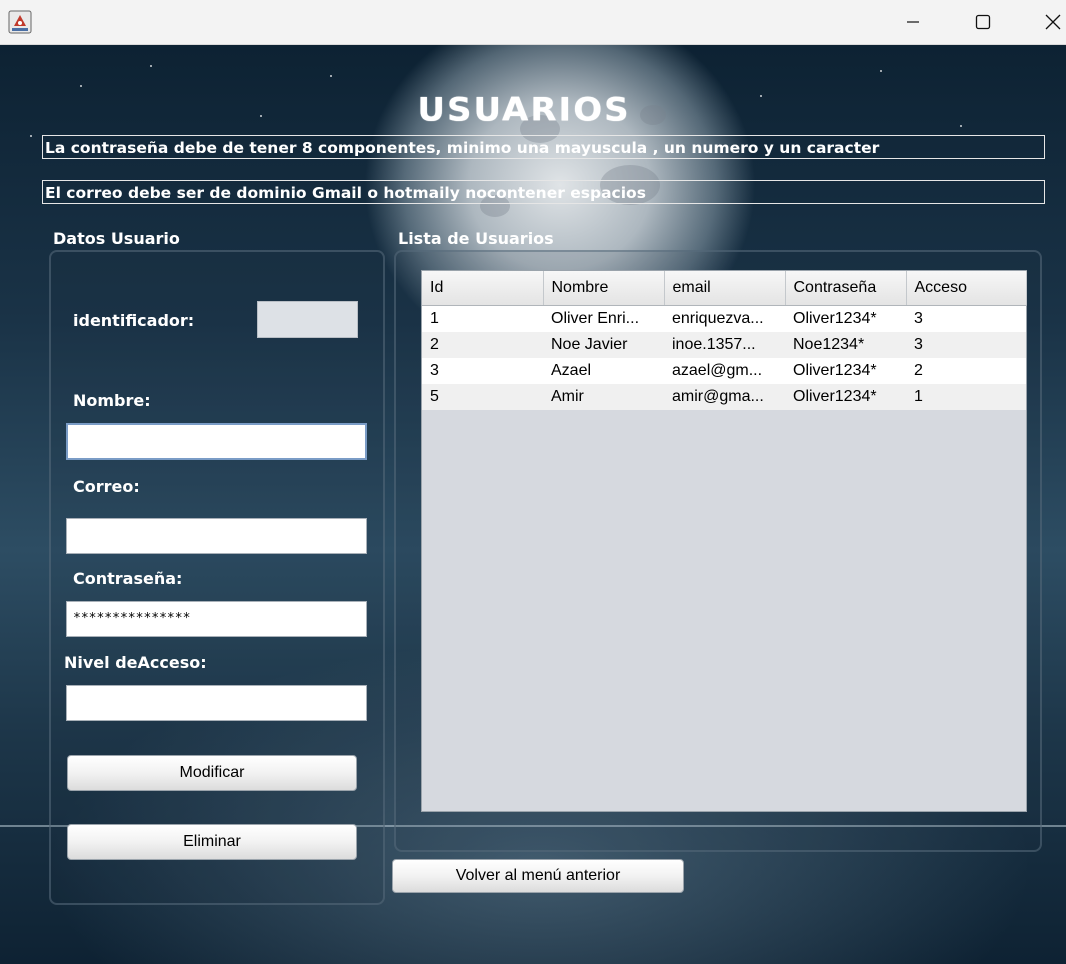 The height and width of the screenshot is (964, 1066). What do you see at coordinates (216, 703) in the screenshot?
I see `access-level-field` at bounding box center [216, 703].